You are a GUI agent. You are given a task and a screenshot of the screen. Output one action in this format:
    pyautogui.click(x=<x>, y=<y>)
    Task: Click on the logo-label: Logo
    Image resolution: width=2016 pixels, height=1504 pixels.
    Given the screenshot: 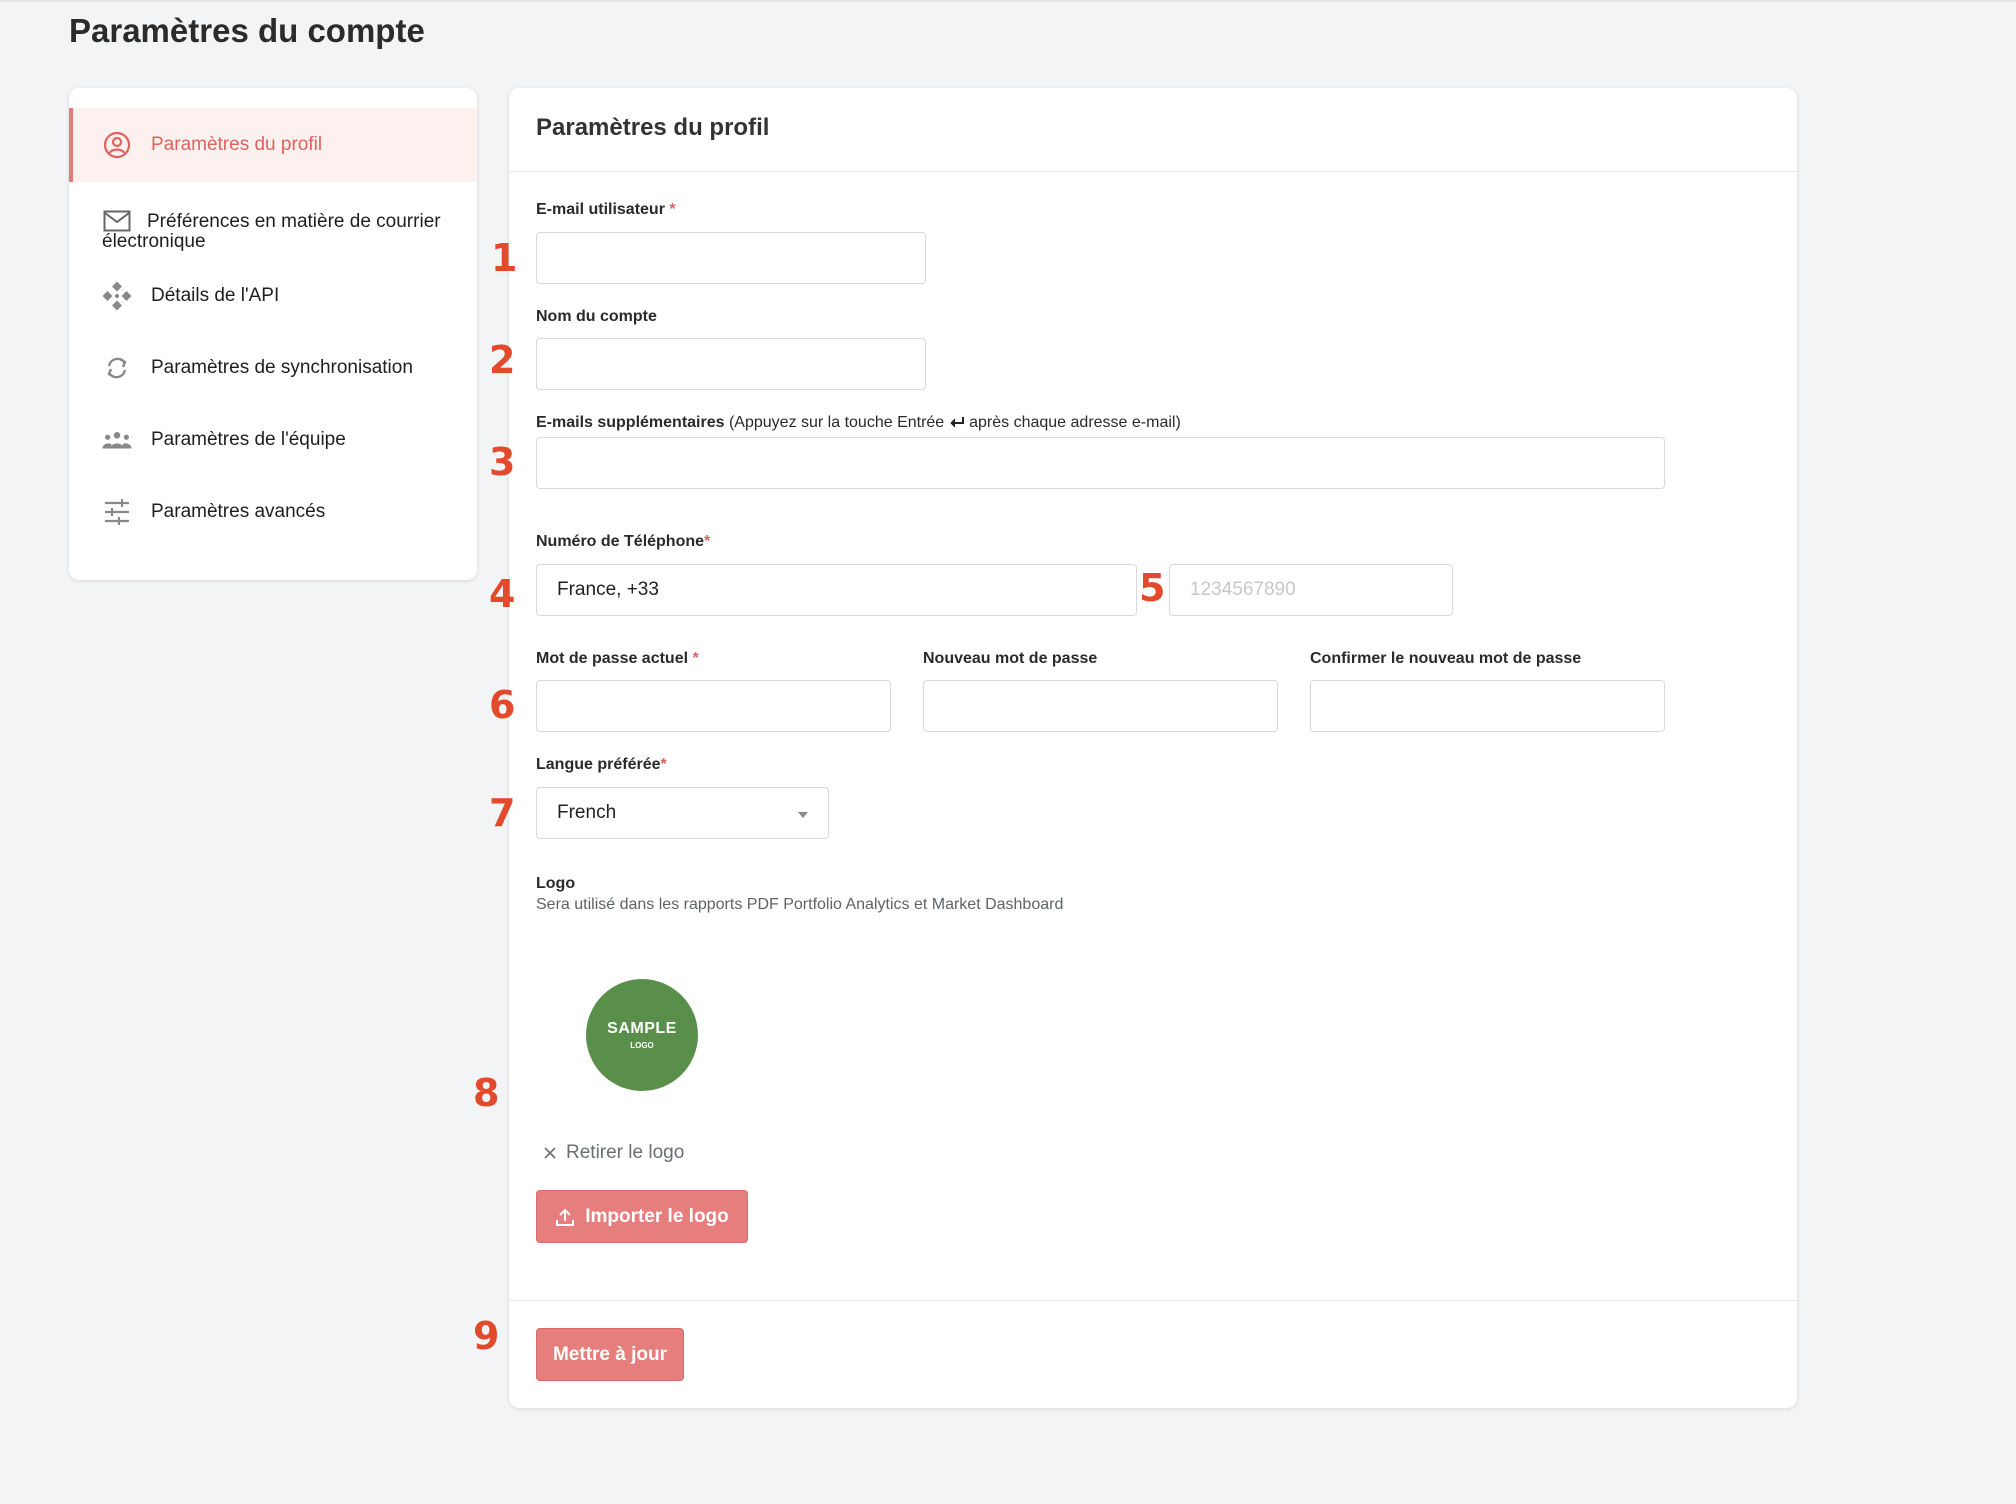 What is the action you would take?
    pyautogui.click(x=556, y=883)
    